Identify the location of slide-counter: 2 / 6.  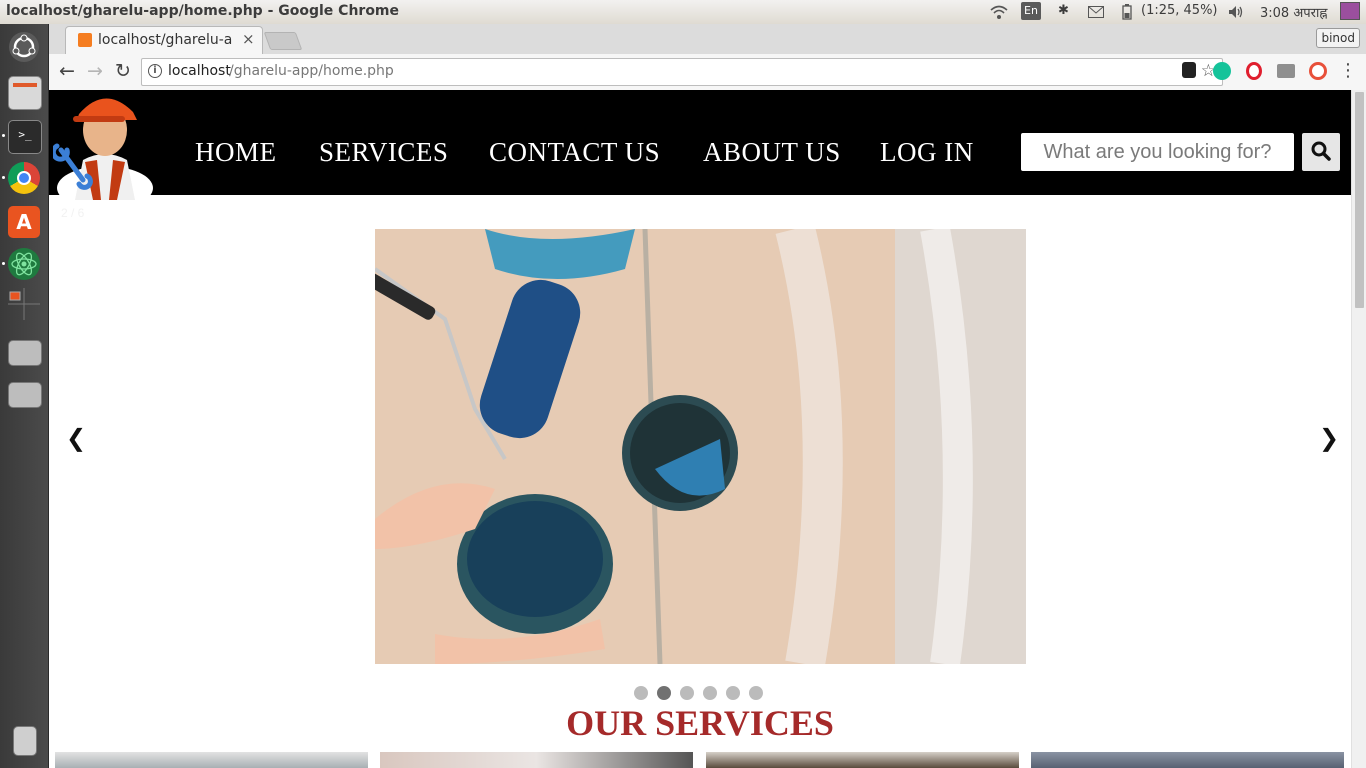
(73, 213).